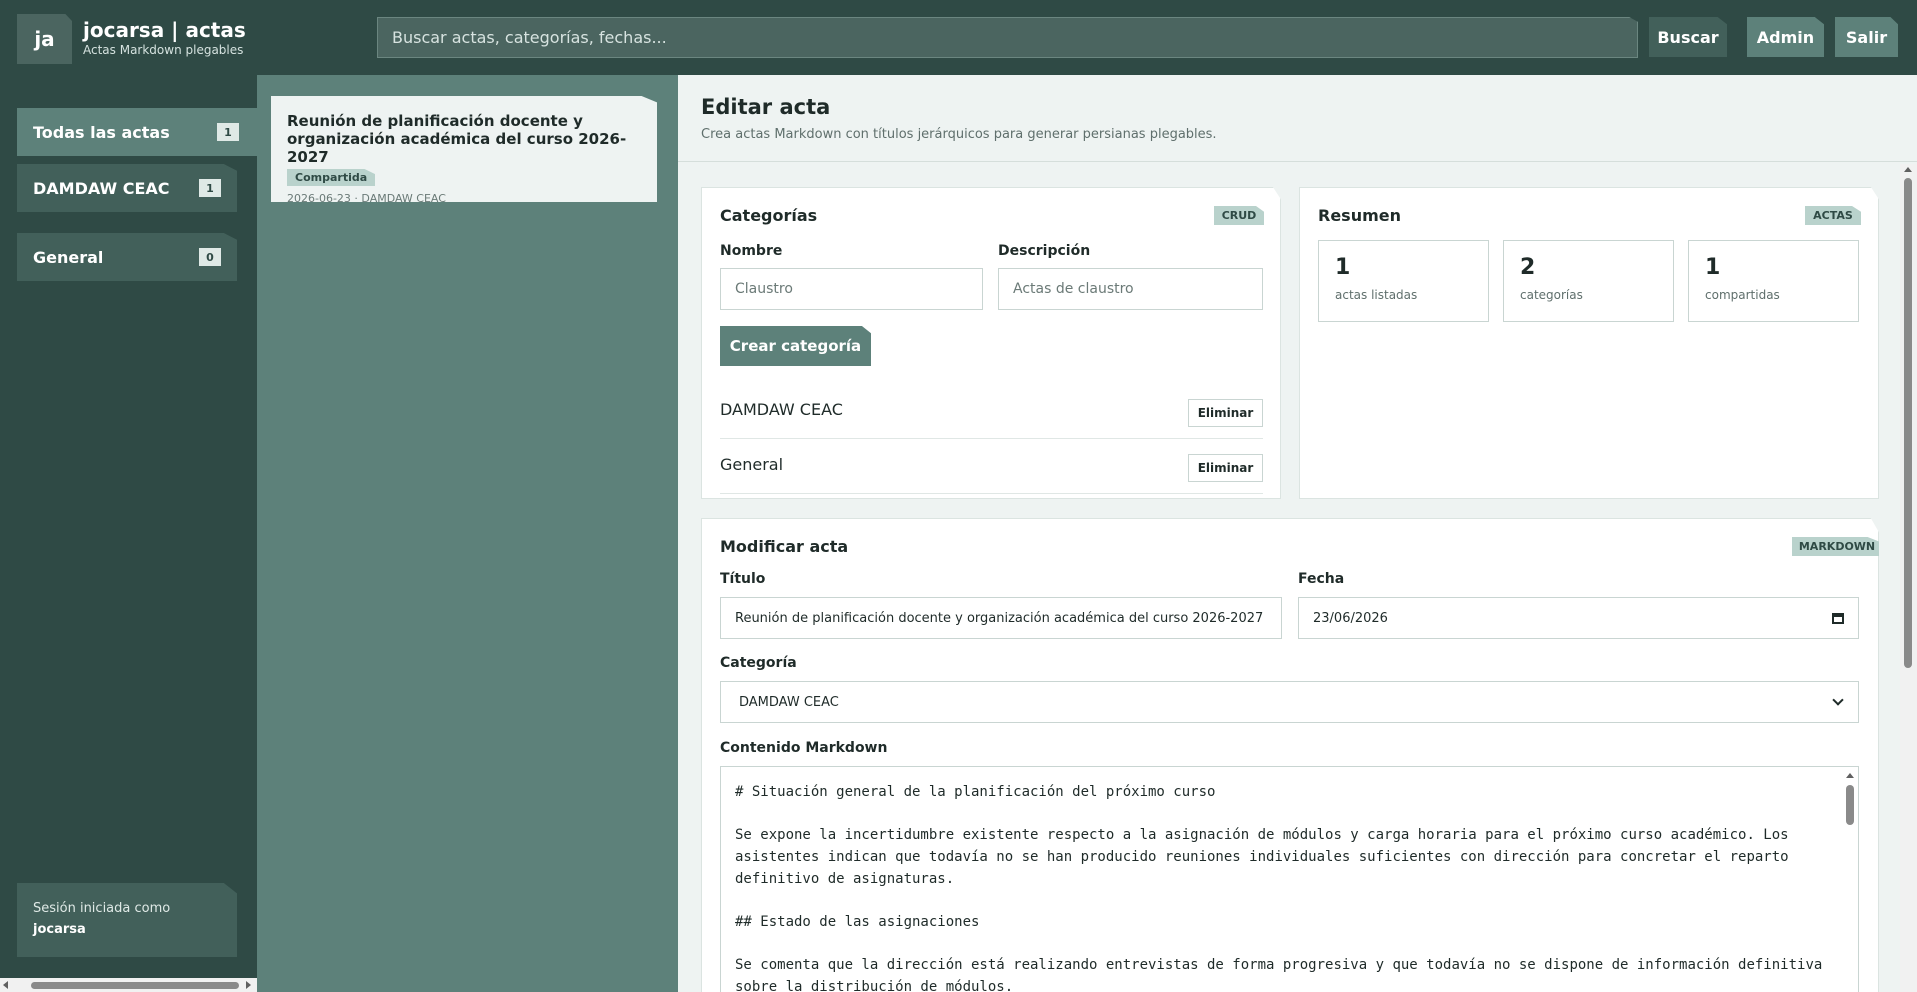 The width and height of the screenshot is (1917, 992). Describe the element at coordinates (804, 748) in the screenshot. I see `content-label: Contenido Markdown` at that location.